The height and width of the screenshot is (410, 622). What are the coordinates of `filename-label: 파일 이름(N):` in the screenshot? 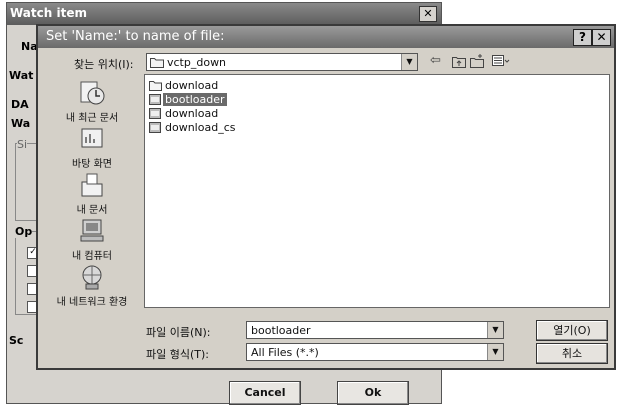 It's located at (178, 332).